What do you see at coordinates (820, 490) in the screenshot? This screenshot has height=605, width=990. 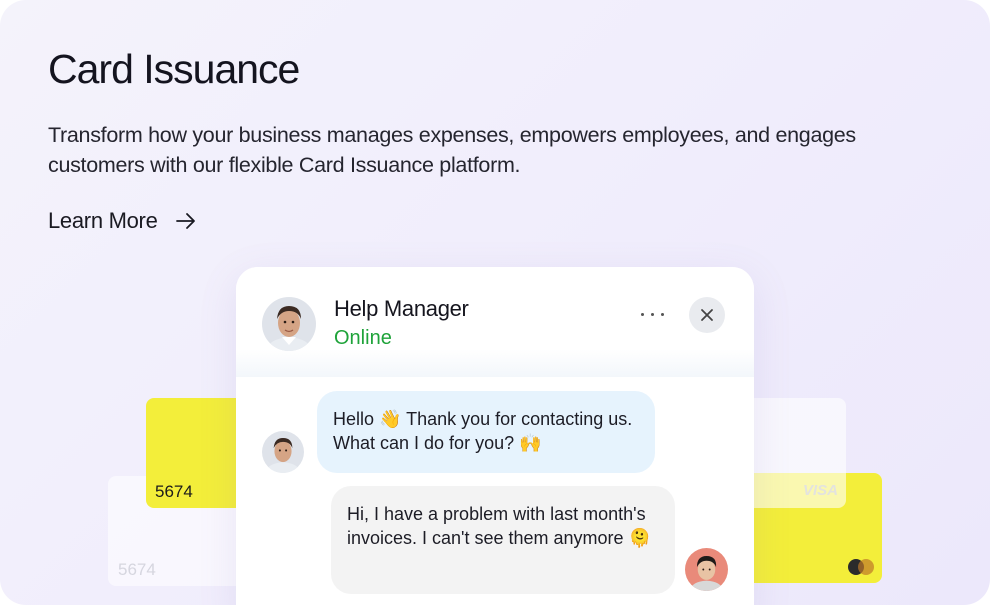 I see `card-brand-label: VISA` at bounding box center [820, 490].